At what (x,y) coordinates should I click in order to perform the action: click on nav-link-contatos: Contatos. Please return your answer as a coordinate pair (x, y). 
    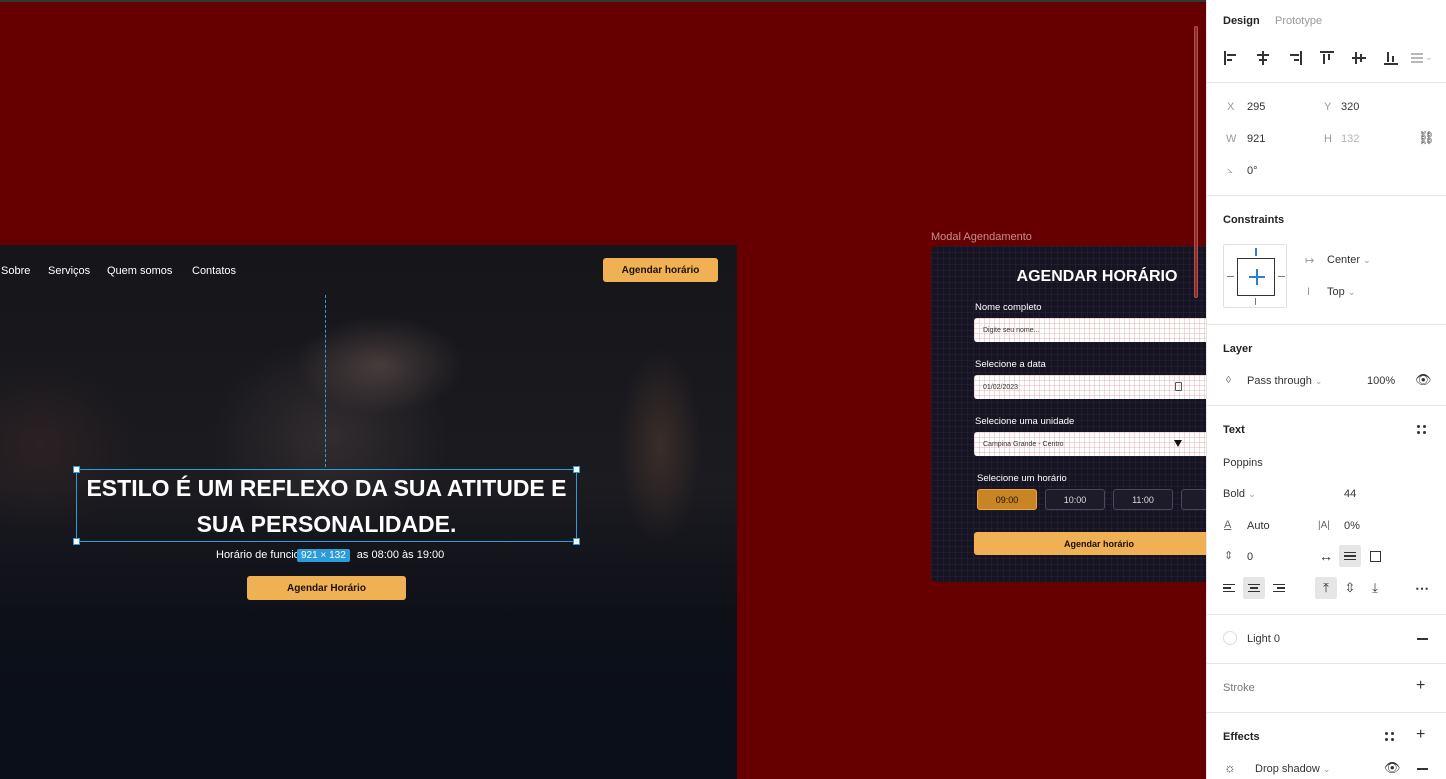
    Looking at the image, I should click on (214, 271).